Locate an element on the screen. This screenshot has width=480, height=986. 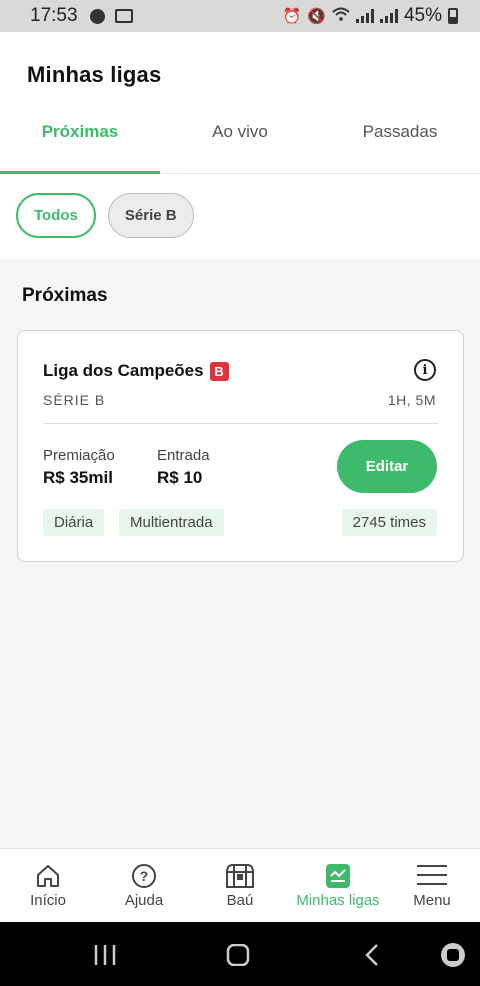
home-icon is located at coordinates (48, 876).